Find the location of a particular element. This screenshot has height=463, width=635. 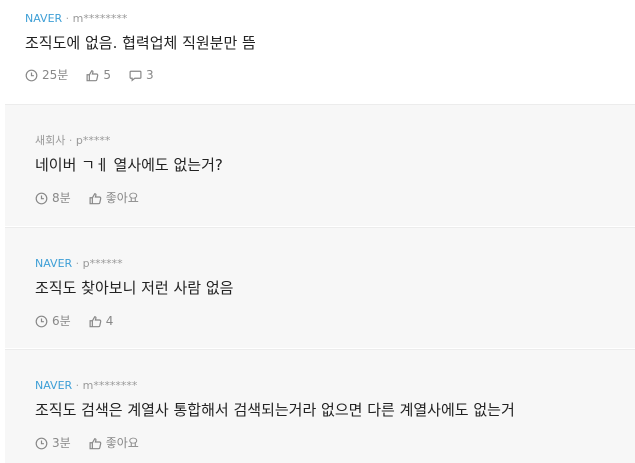

like-count: 5 is located at coordinates (107, 75).